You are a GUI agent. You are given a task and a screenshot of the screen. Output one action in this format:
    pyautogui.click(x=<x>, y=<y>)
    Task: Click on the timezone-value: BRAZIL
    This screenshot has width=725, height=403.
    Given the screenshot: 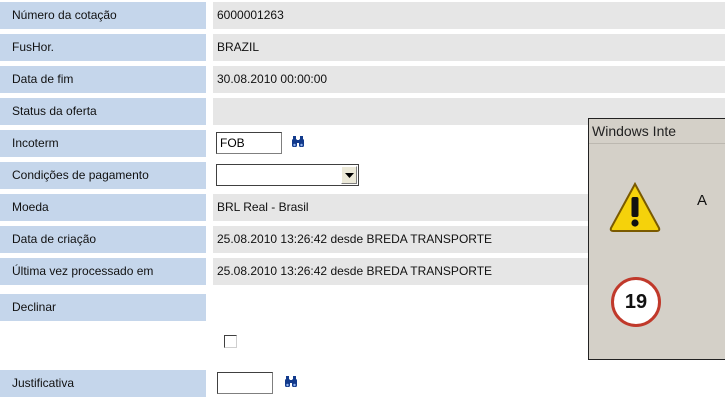 What is the action you would take?
    pyautogui.click(x=469, y=47)
    